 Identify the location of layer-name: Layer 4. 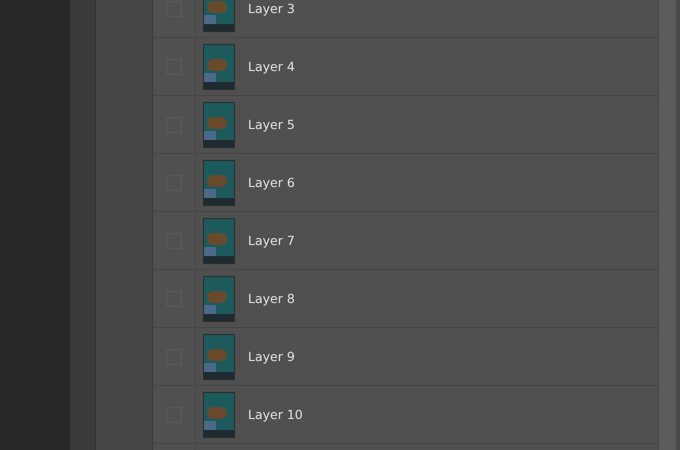
(271, 66).